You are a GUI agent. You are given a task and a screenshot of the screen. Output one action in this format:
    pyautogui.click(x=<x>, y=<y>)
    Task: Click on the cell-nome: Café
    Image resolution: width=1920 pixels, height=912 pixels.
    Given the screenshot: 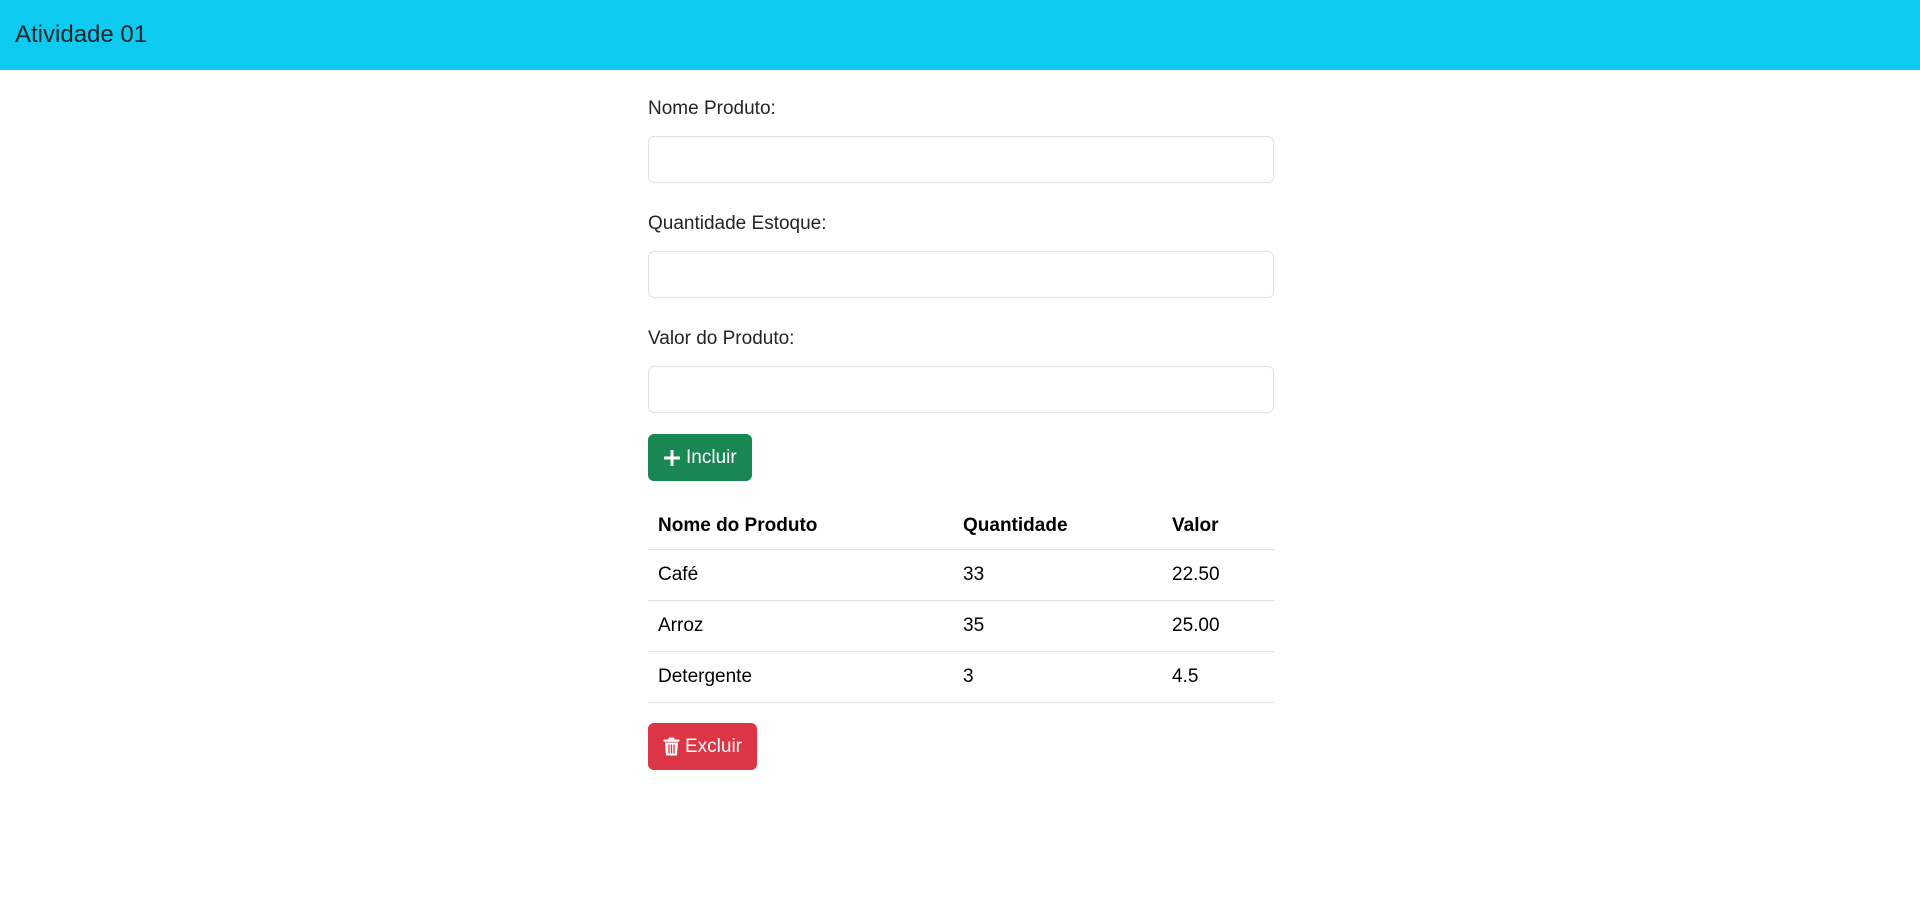 What is the action you would take?
    pyautogui.click(x=800, y=575)
    